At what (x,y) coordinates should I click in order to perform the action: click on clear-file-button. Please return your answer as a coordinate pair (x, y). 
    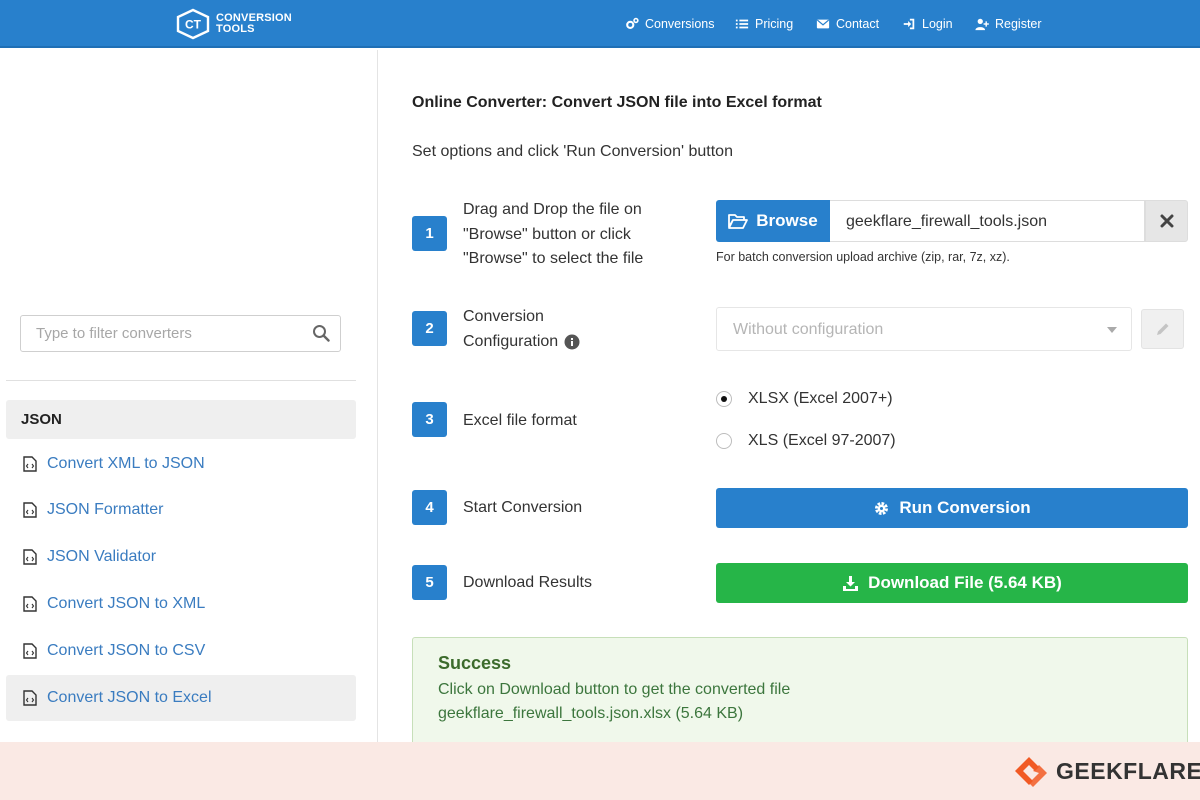
    Looking at the image, I should click on (1166, 221).